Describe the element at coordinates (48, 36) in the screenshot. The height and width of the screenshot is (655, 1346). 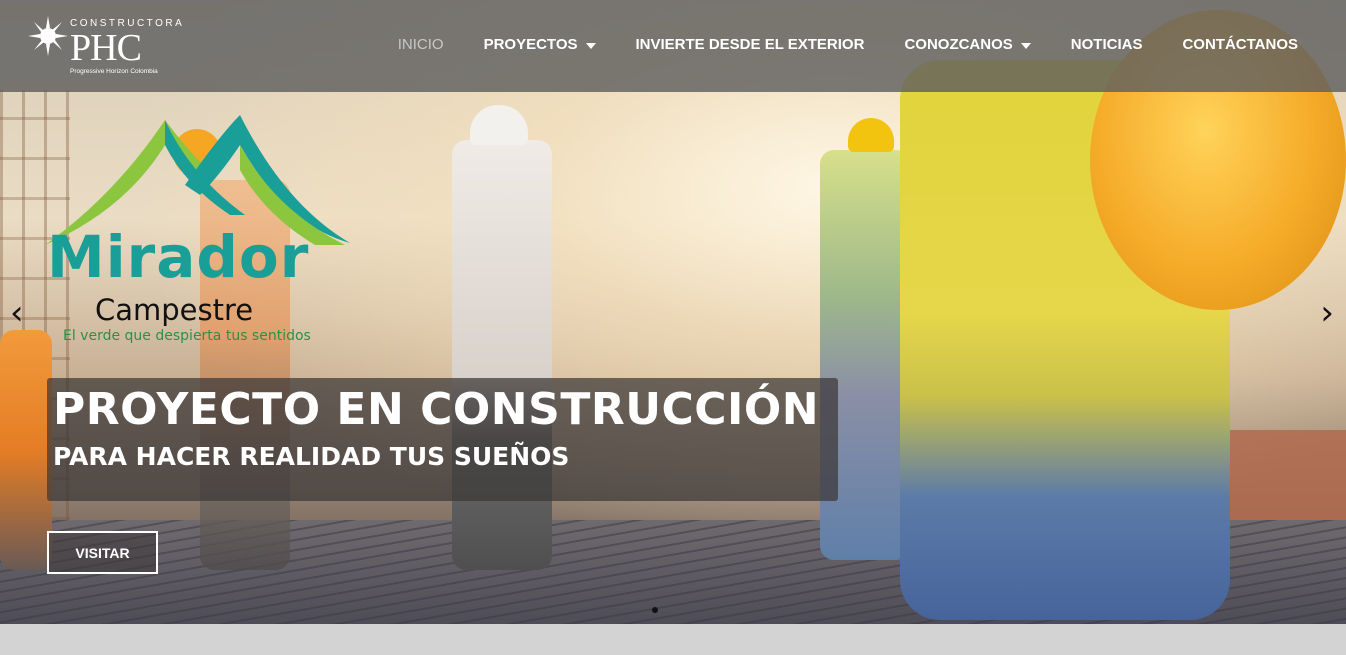
I see `sun-logo-icon` at that location.